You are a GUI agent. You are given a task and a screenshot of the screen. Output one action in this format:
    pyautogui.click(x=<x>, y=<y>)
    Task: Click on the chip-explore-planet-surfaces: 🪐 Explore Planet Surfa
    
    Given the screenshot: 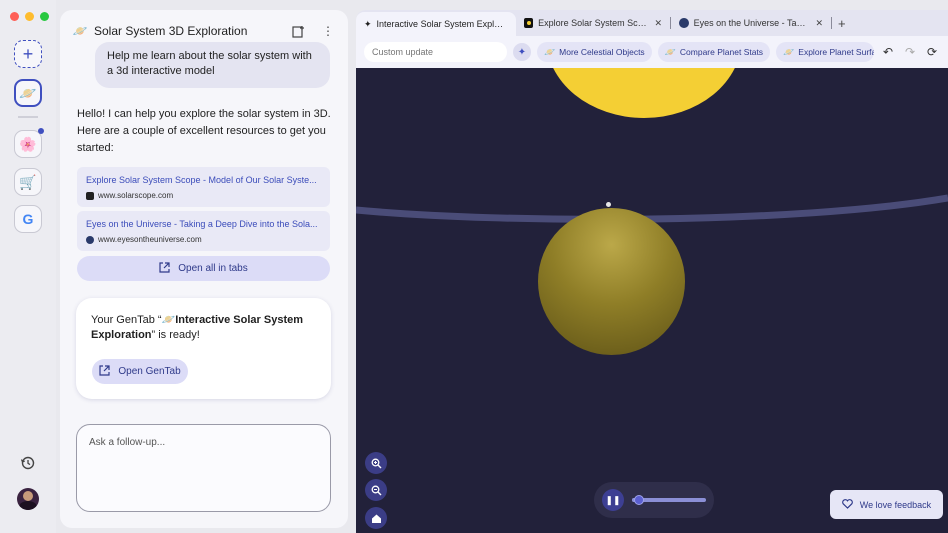 What is the action you would take?
    pyautogui.click(x=825, y=52)
    